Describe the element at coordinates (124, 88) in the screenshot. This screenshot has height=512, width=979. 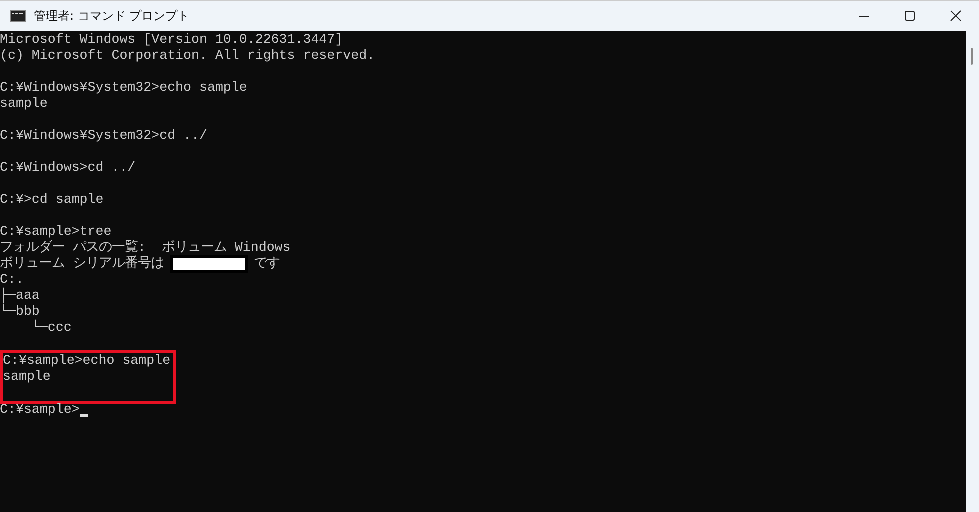
I see `console-line: C:¥Windows¥System32>echo sample` at that location.